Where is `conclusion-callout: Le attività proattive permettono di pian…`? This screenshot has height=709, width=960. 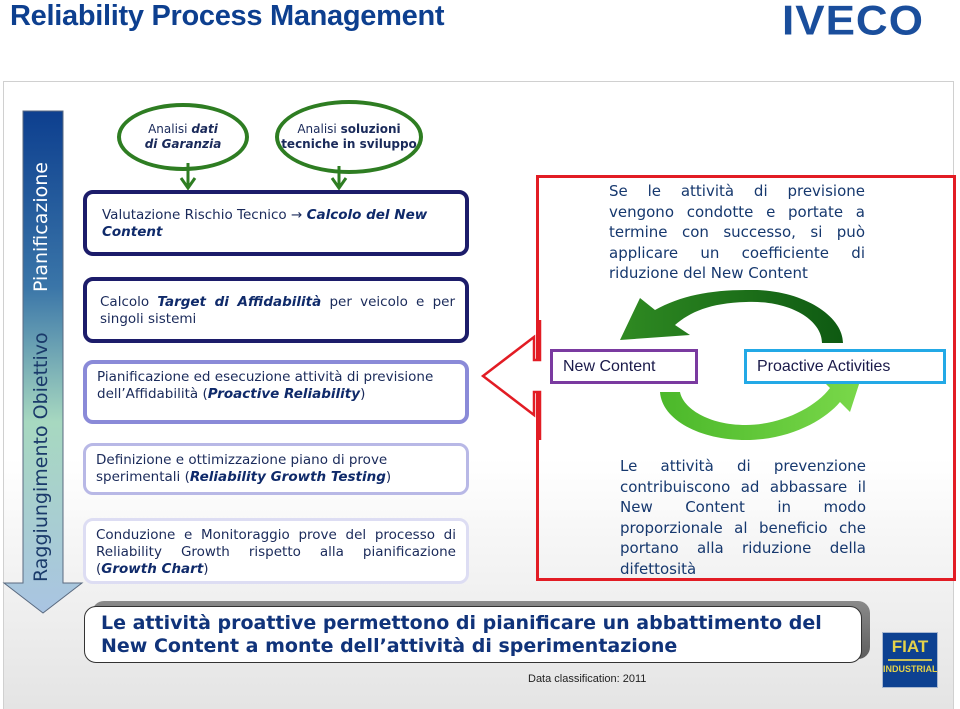
conclusion-callout: Le attività proattive permettono di pian… is located at coordinates (473, 634).